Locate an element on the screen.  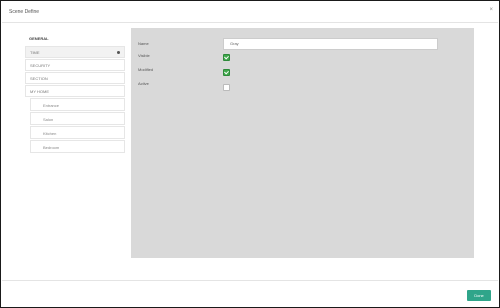
selected-dot-icon is located at coordinates (118, 52).